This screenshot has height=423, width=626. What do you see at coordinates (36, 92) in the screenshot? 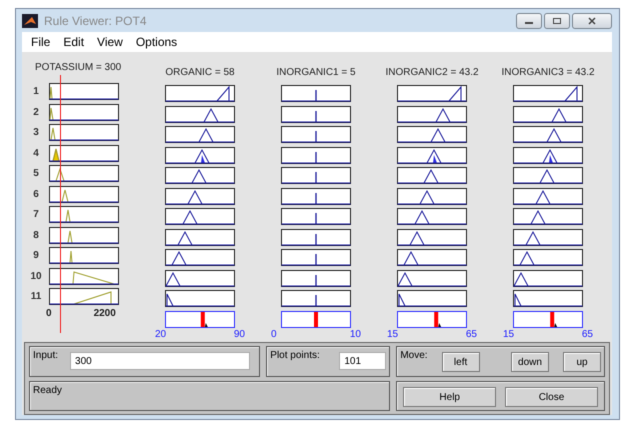
I see `rule-number: 1` at bounding box center [36, 92].